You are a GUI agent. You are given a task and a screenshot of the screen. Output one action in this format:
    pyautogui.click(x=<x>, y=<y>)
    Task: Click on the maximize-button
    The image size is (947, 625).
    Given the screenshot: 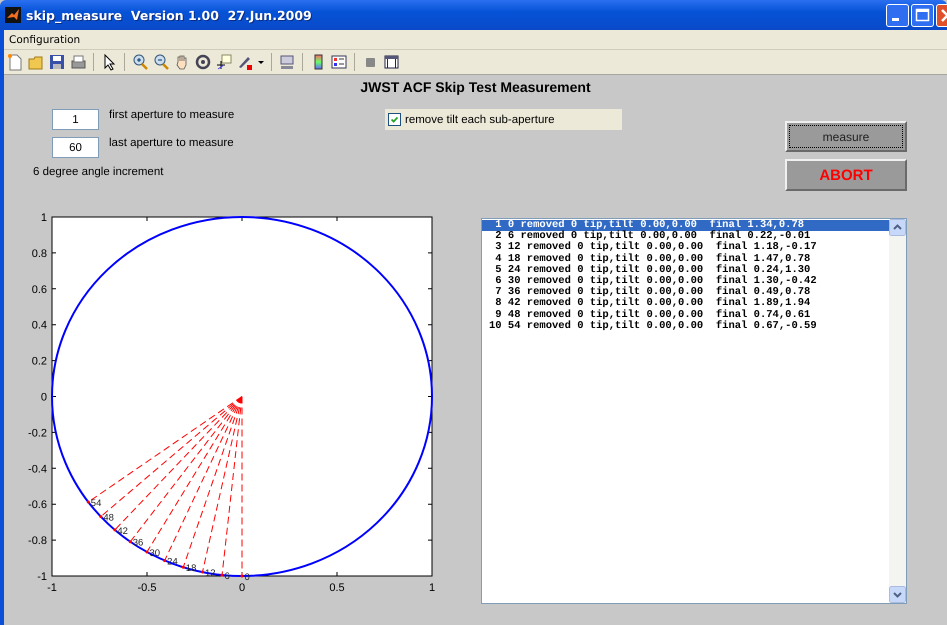 What is the action you would take?
    pyautogui.click(x=922, y=15)
    